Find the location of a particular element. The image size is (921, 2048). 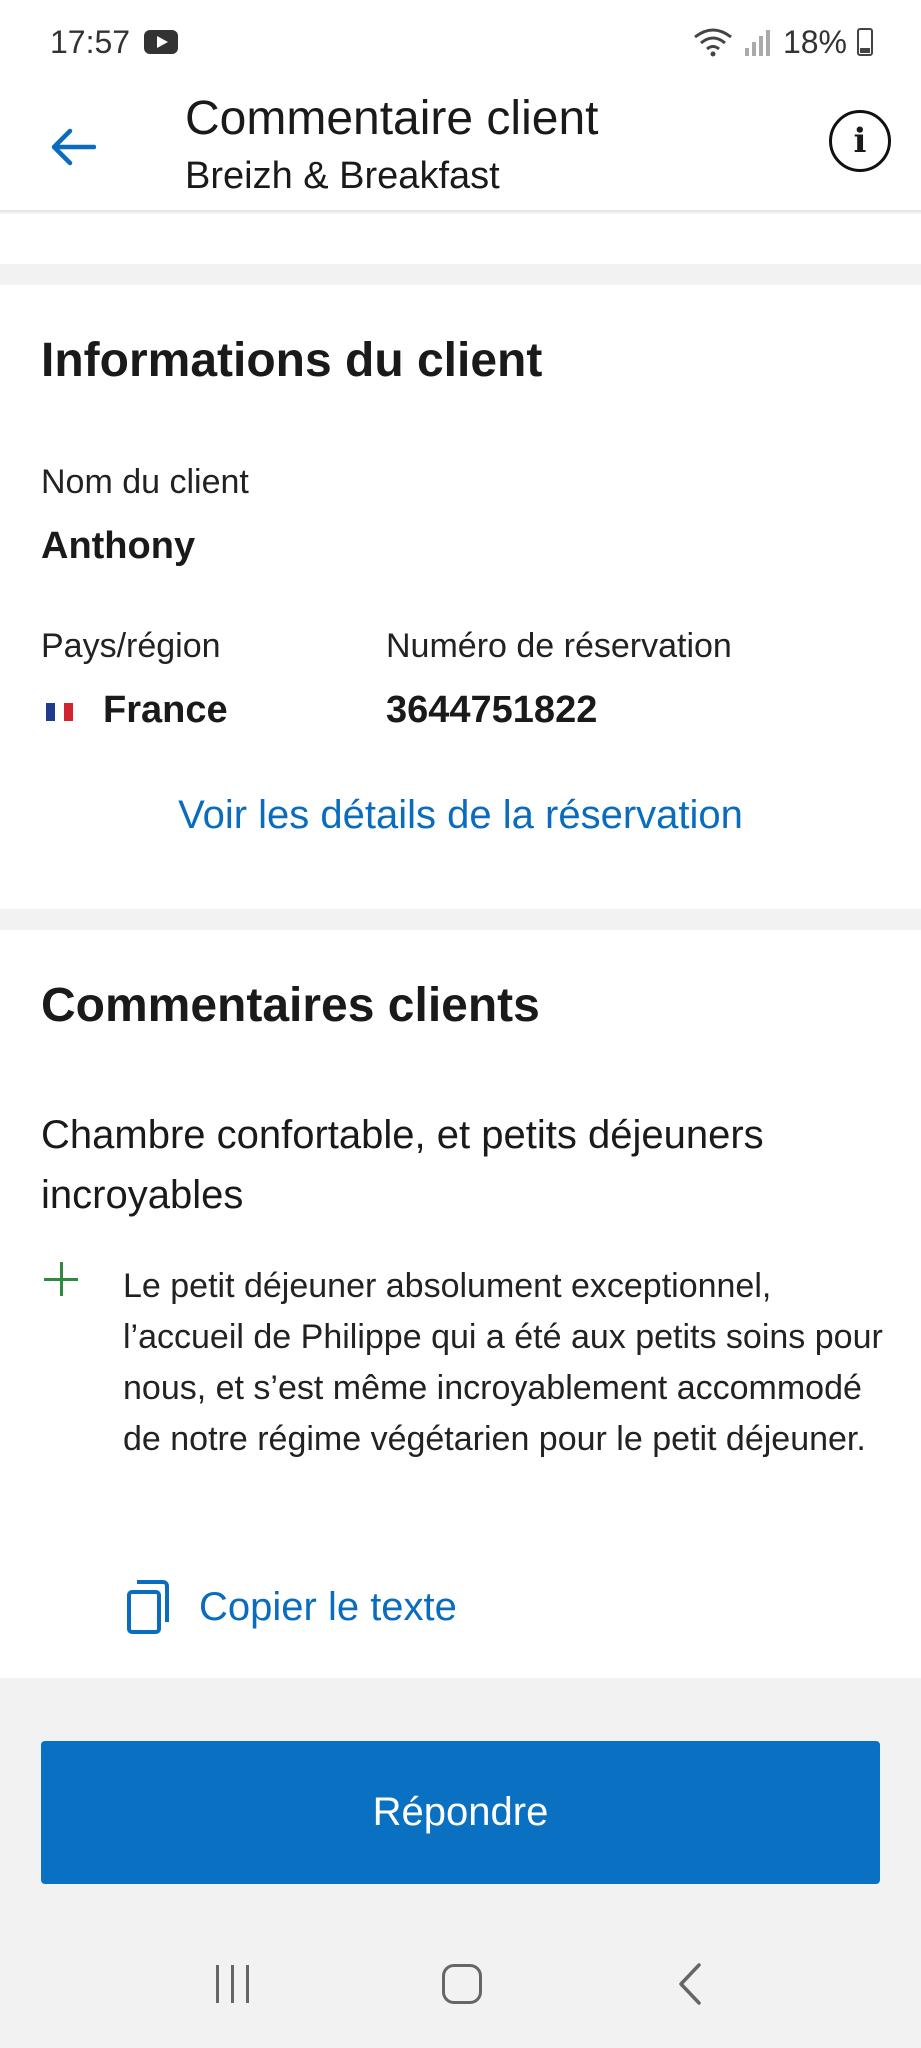

status-left: 17:57 is located at coordinates (114, 42).